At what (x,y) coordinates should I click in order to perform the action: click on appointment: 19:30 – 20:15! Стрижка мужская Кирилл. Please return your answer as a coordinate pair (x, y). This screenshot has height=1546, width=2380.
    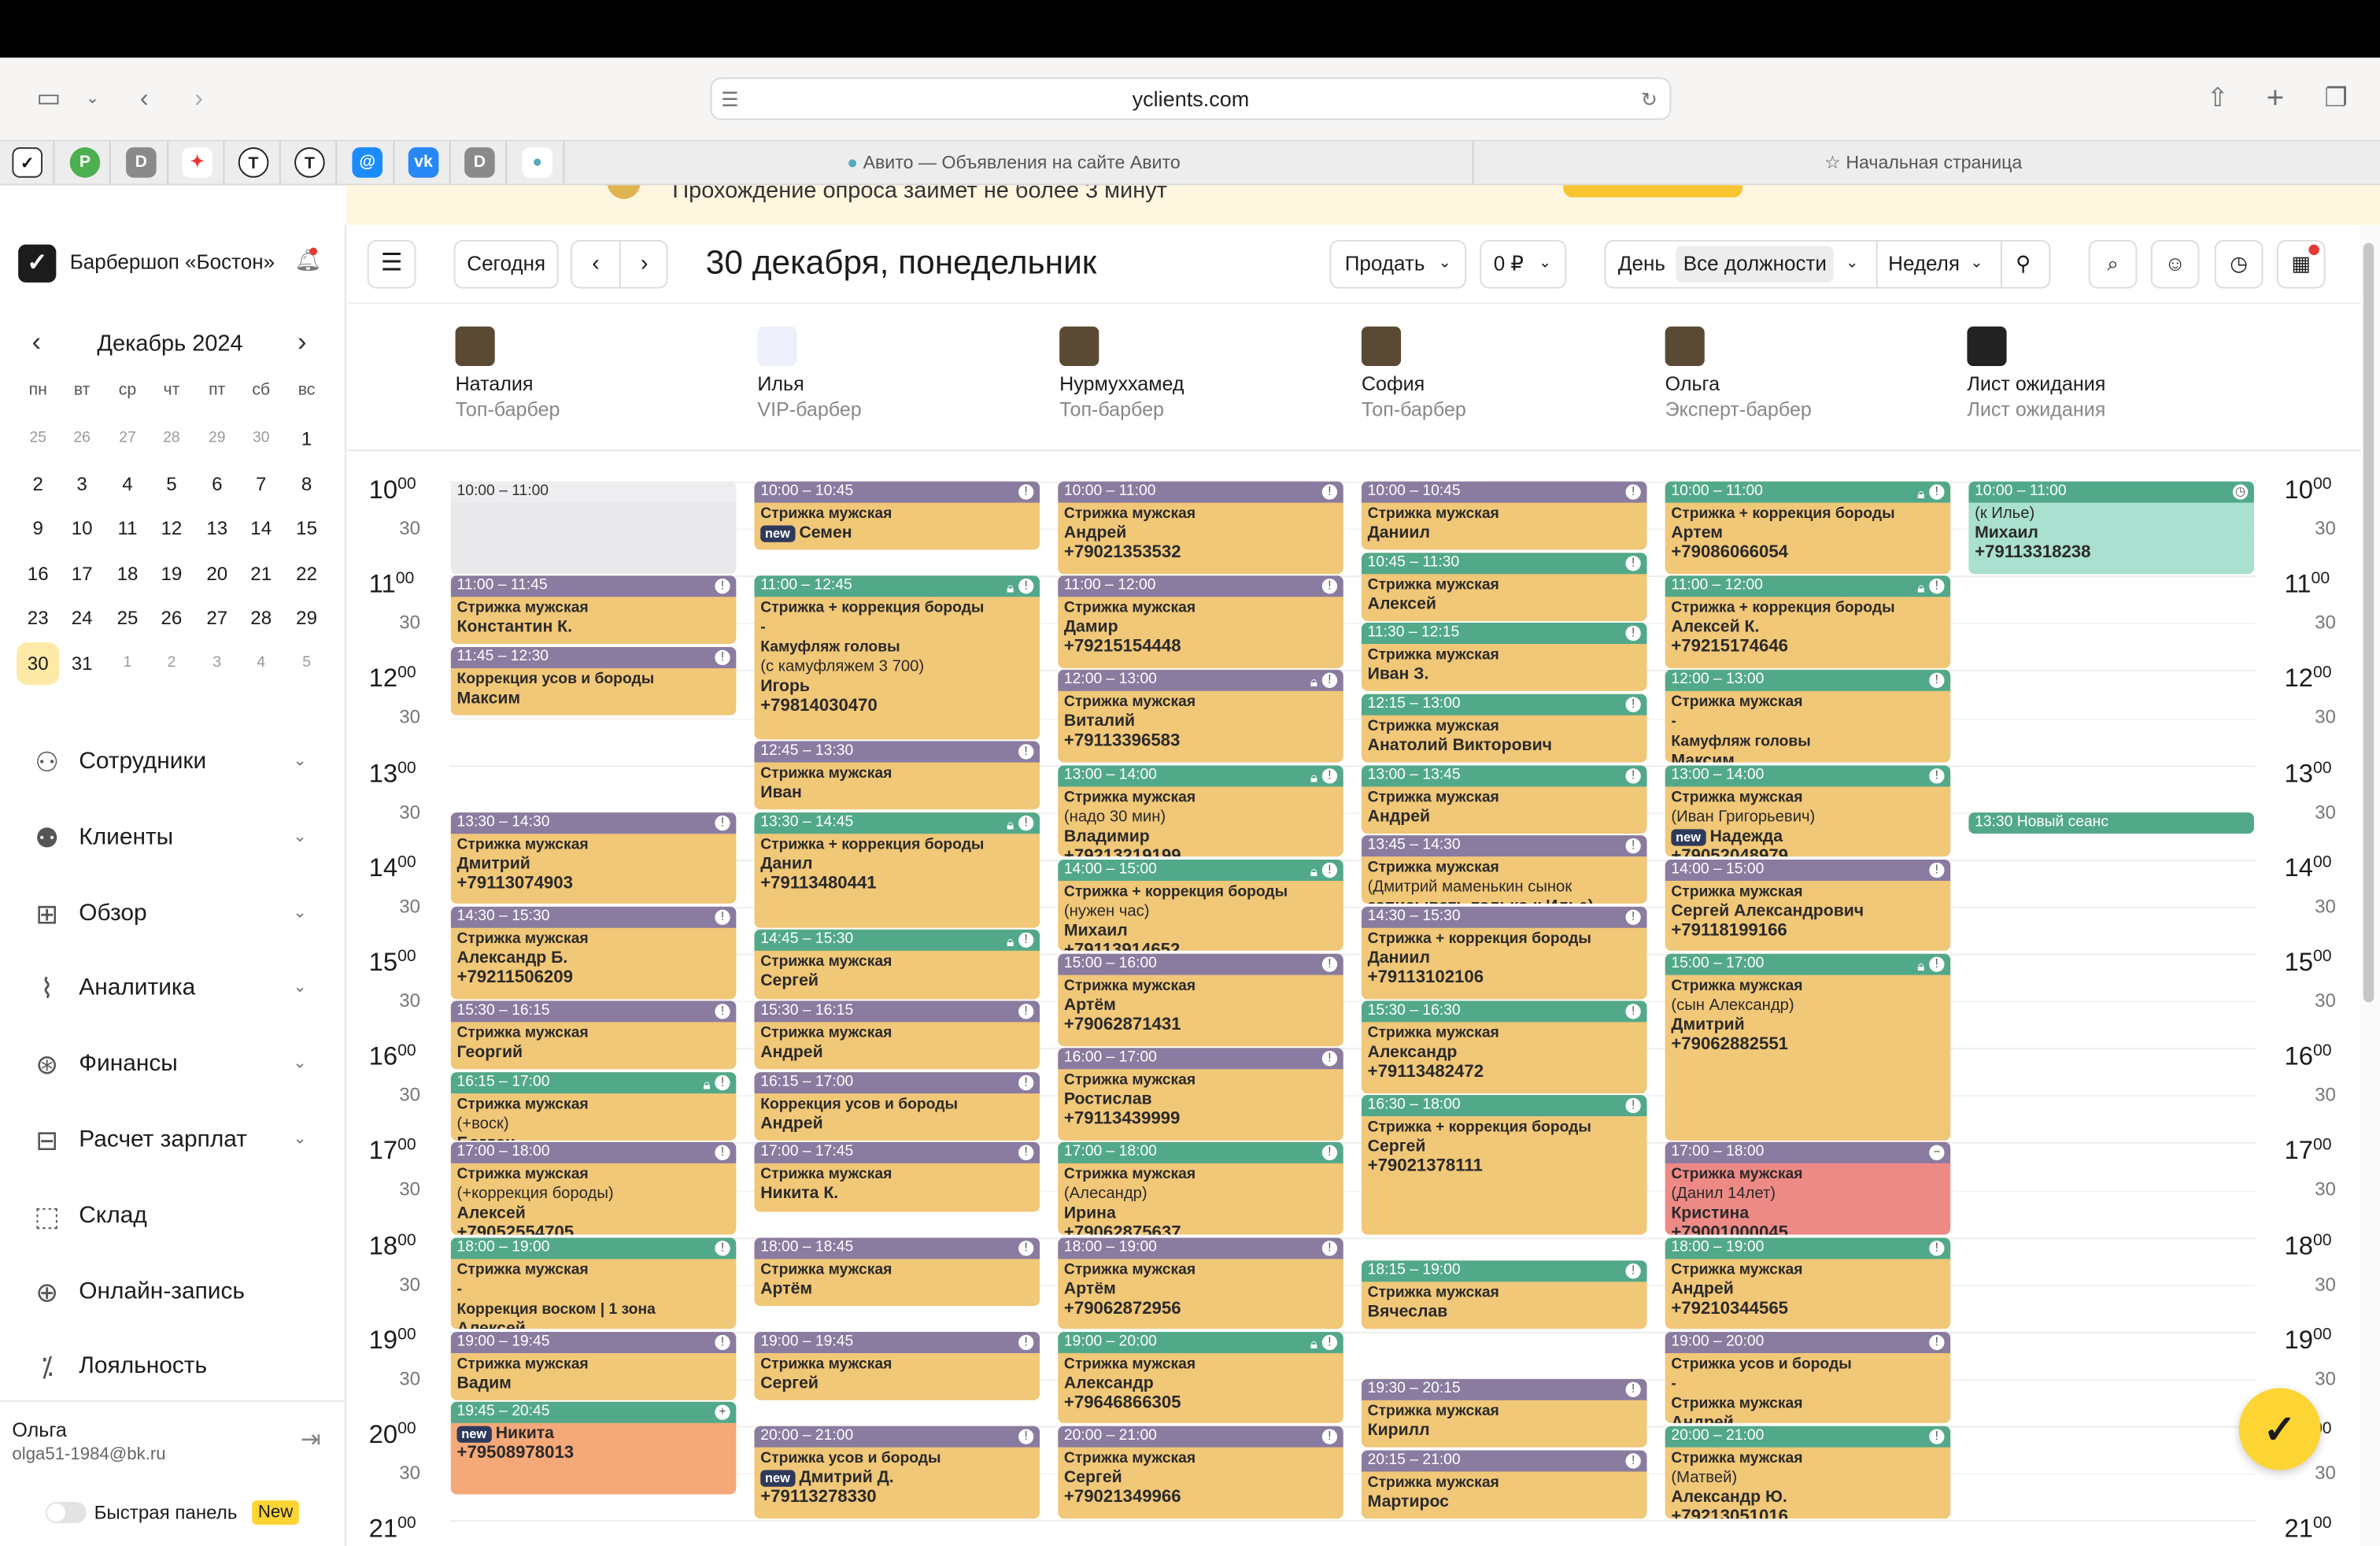
    Looking at the image, I should click on (1504, 1413).